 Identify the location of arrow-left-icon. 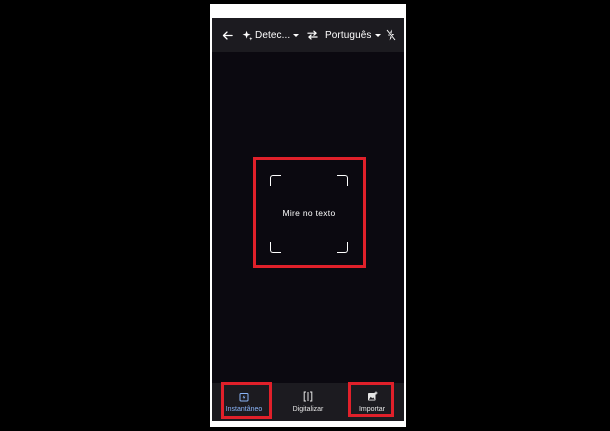
(227, 35).